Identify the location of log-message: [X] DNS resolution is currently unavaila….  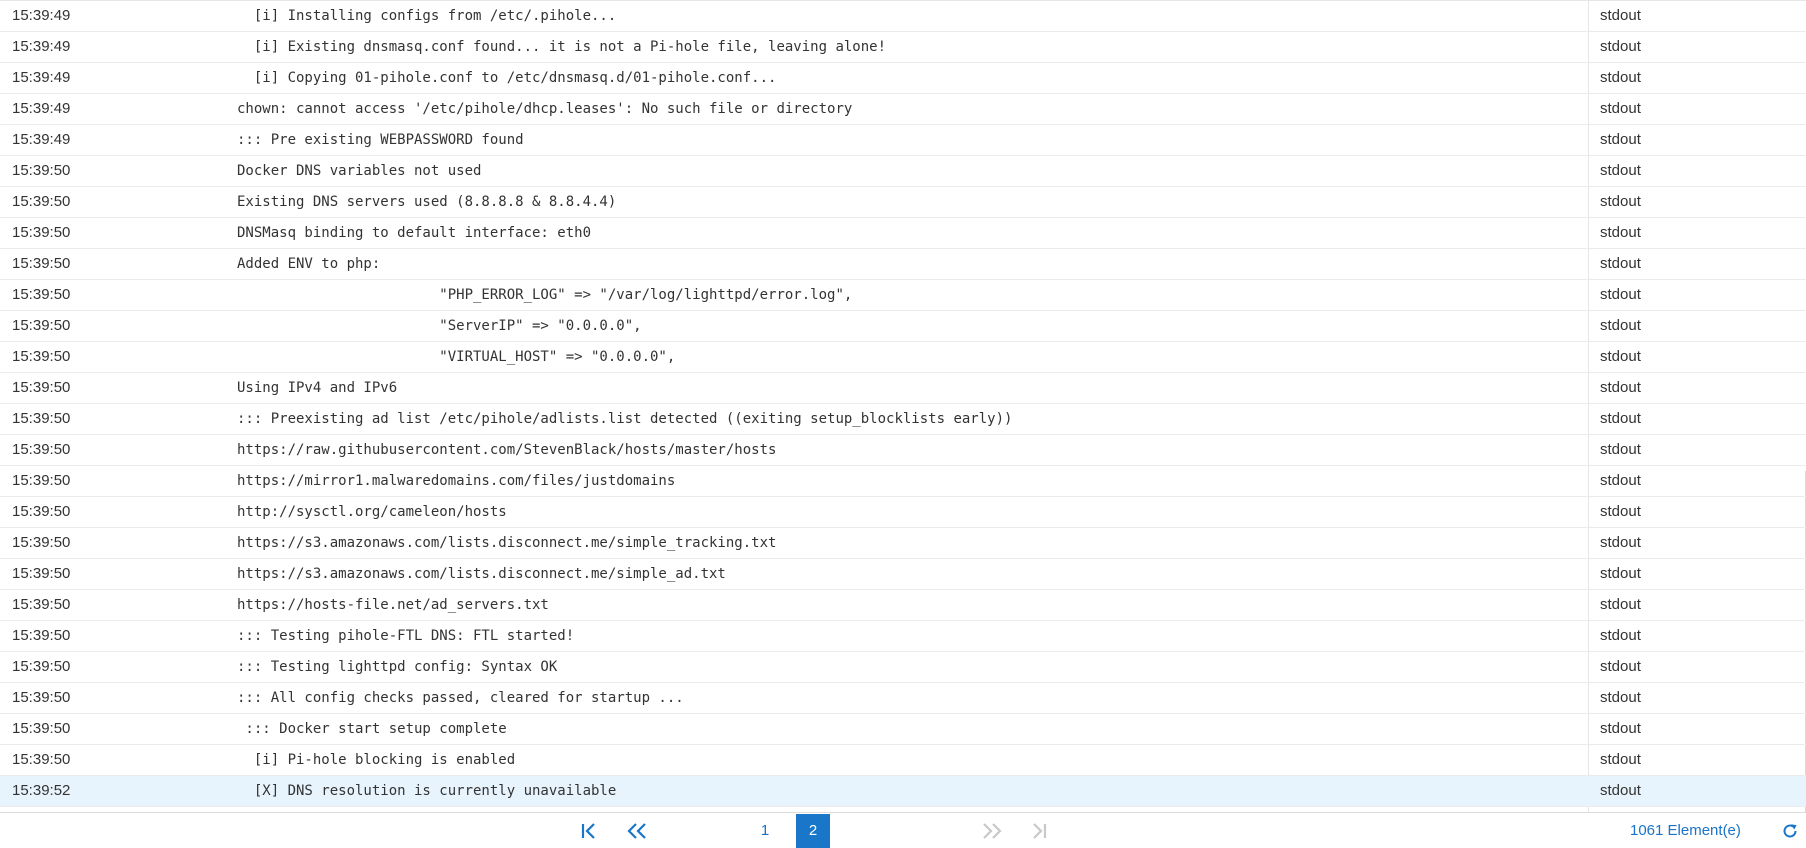
(427, 791).